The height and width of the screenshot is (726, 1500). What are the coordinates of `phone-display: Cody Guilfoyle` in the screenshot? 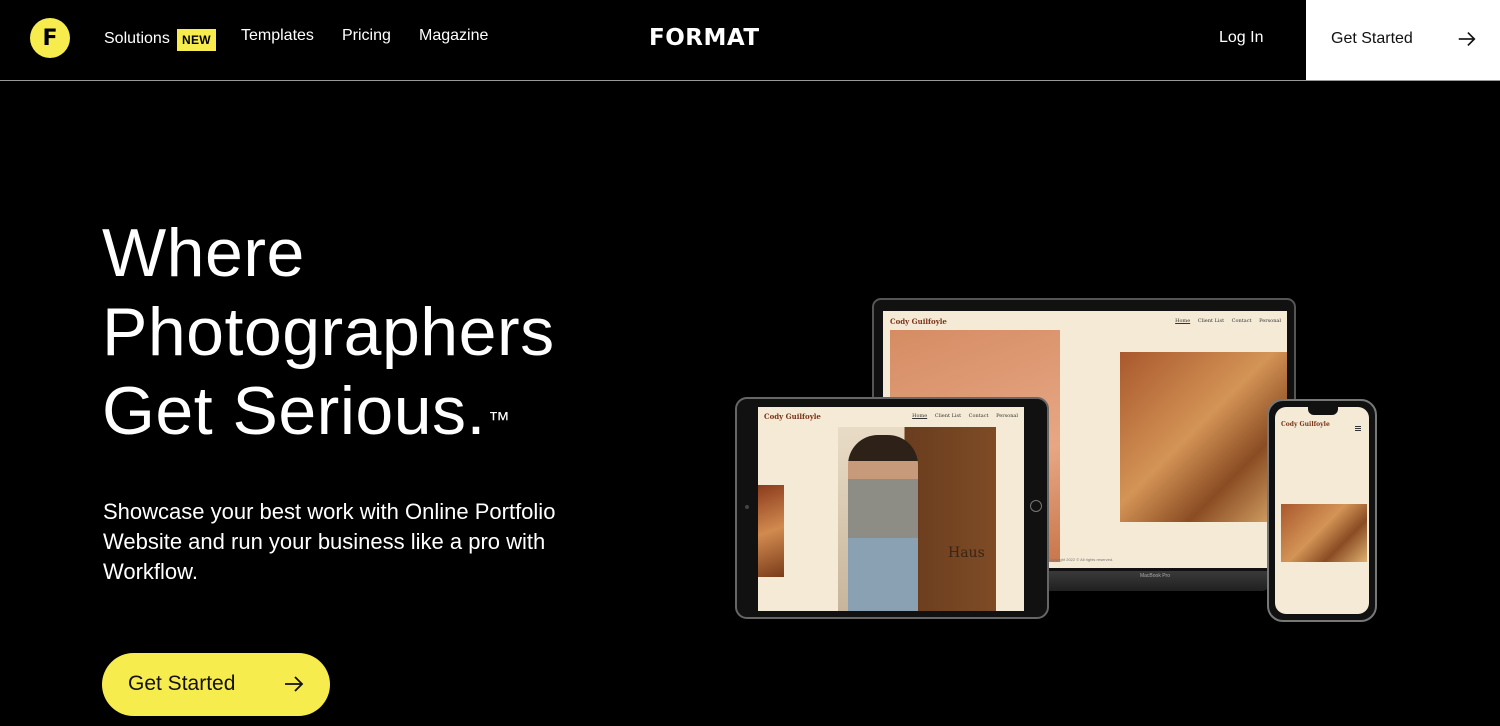 It's located at (1322, 510).